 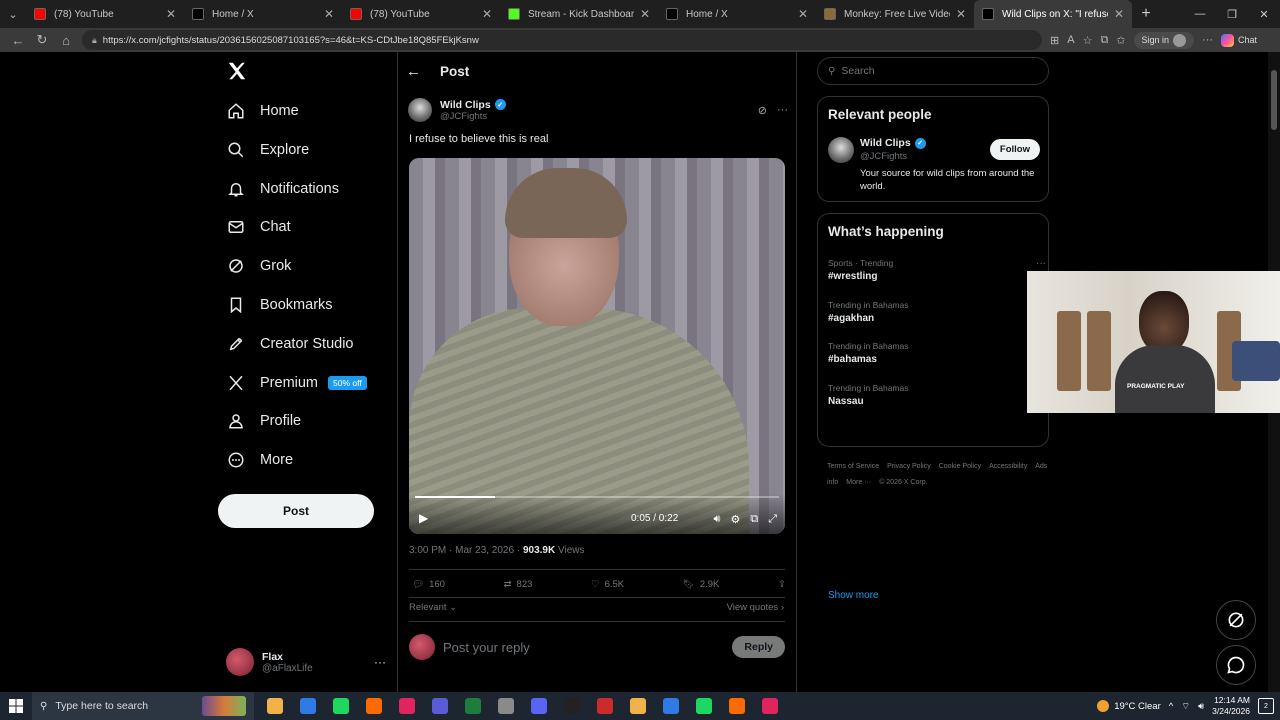 What do you see at coordinates (1146, 14) in the screenshot?
I see `new-tab-button: +` at bounding box center [1146, 14].